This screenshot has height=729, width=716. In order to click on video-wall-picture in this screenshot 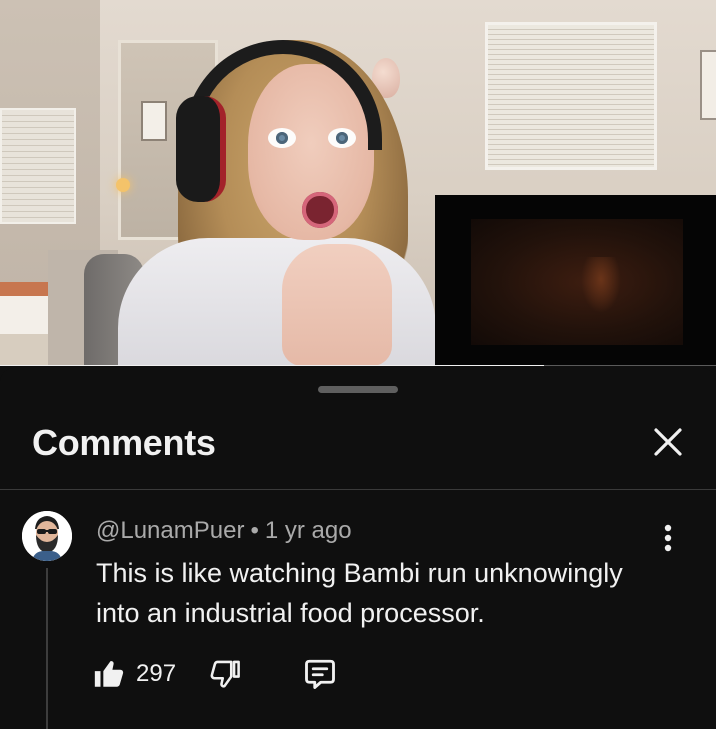, I will do `click(154, 121)`.